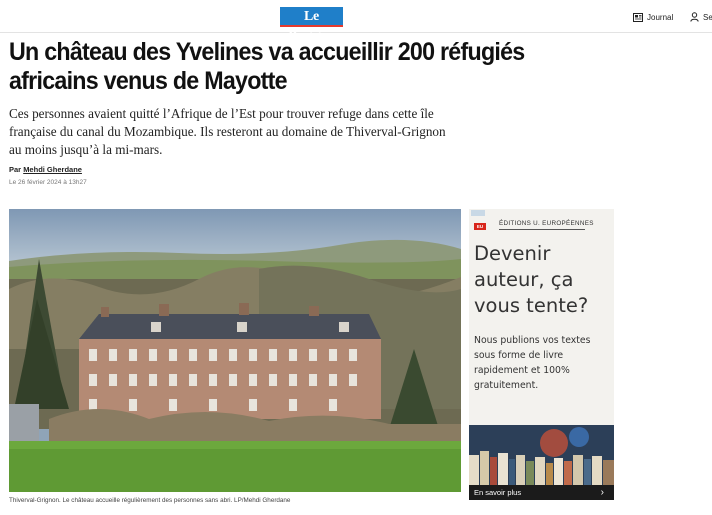  Describe the element at coordinates (701, 17) in the screenshot. I see `login-link: Se` at that location.